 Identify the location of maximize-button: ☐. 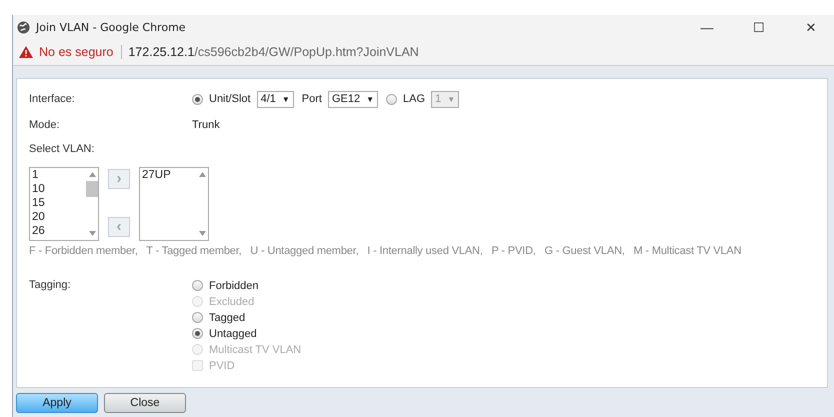
(759, 27).